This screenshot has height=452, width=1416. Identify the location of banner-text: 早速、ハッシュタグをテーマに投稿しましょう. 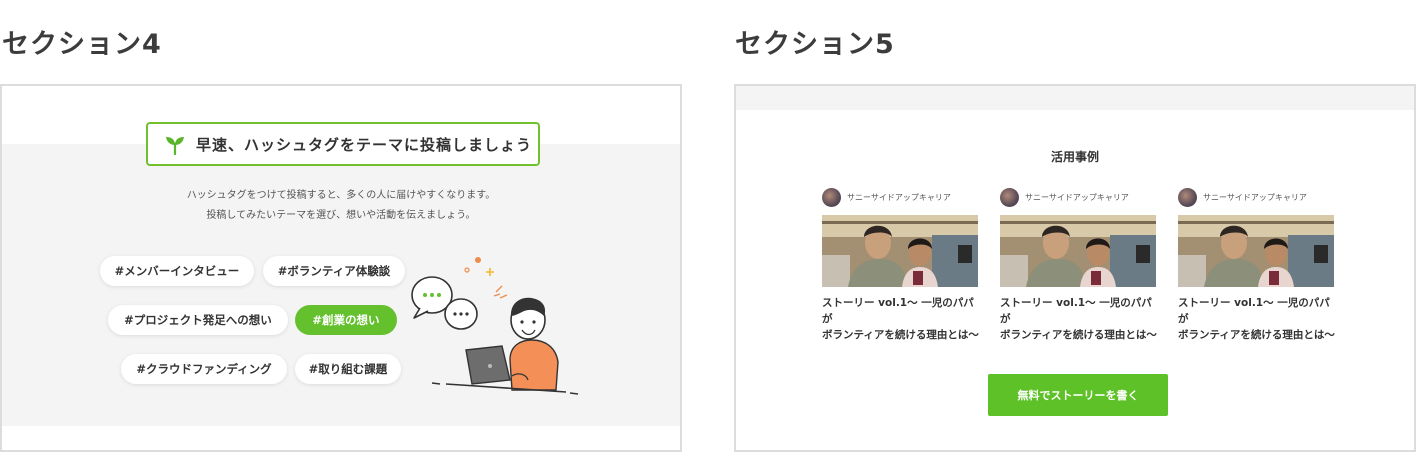
(364, 144).